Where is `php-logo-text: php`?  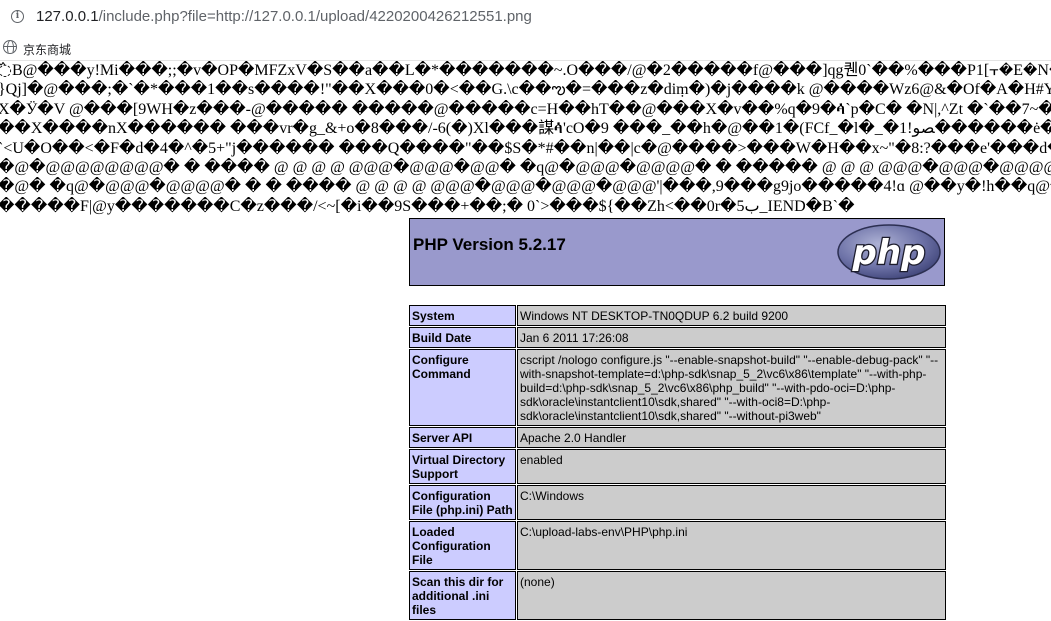 php-logo-text: php is located at coordinates (889, 253).